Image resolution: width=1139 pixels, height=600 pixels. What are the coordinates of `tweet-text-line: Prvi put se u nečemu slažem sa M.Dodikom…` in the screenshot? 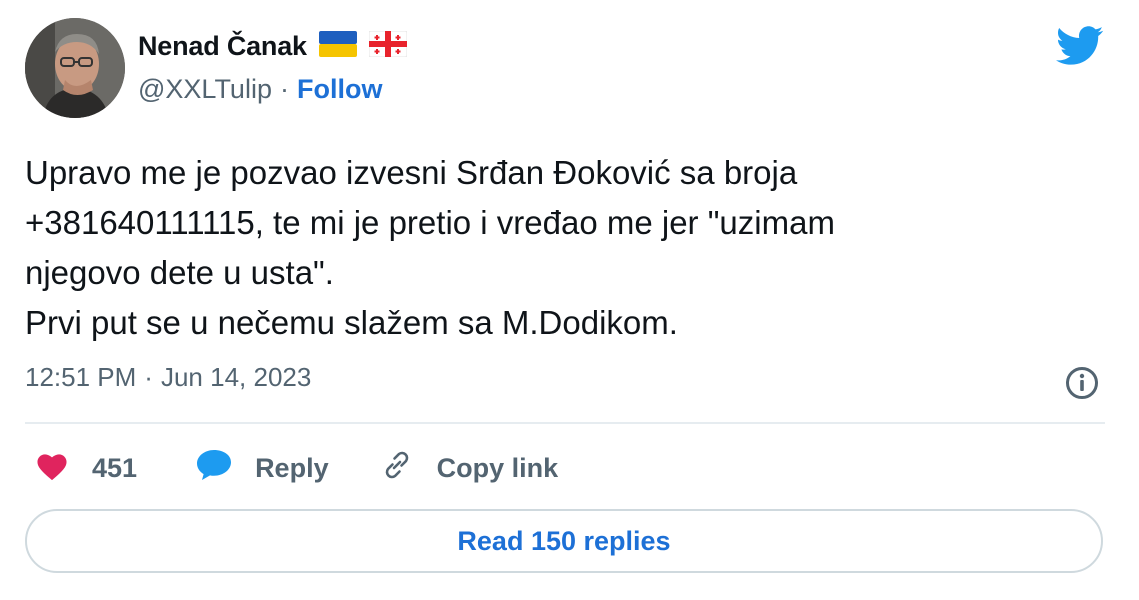 It's located at (351, 322).